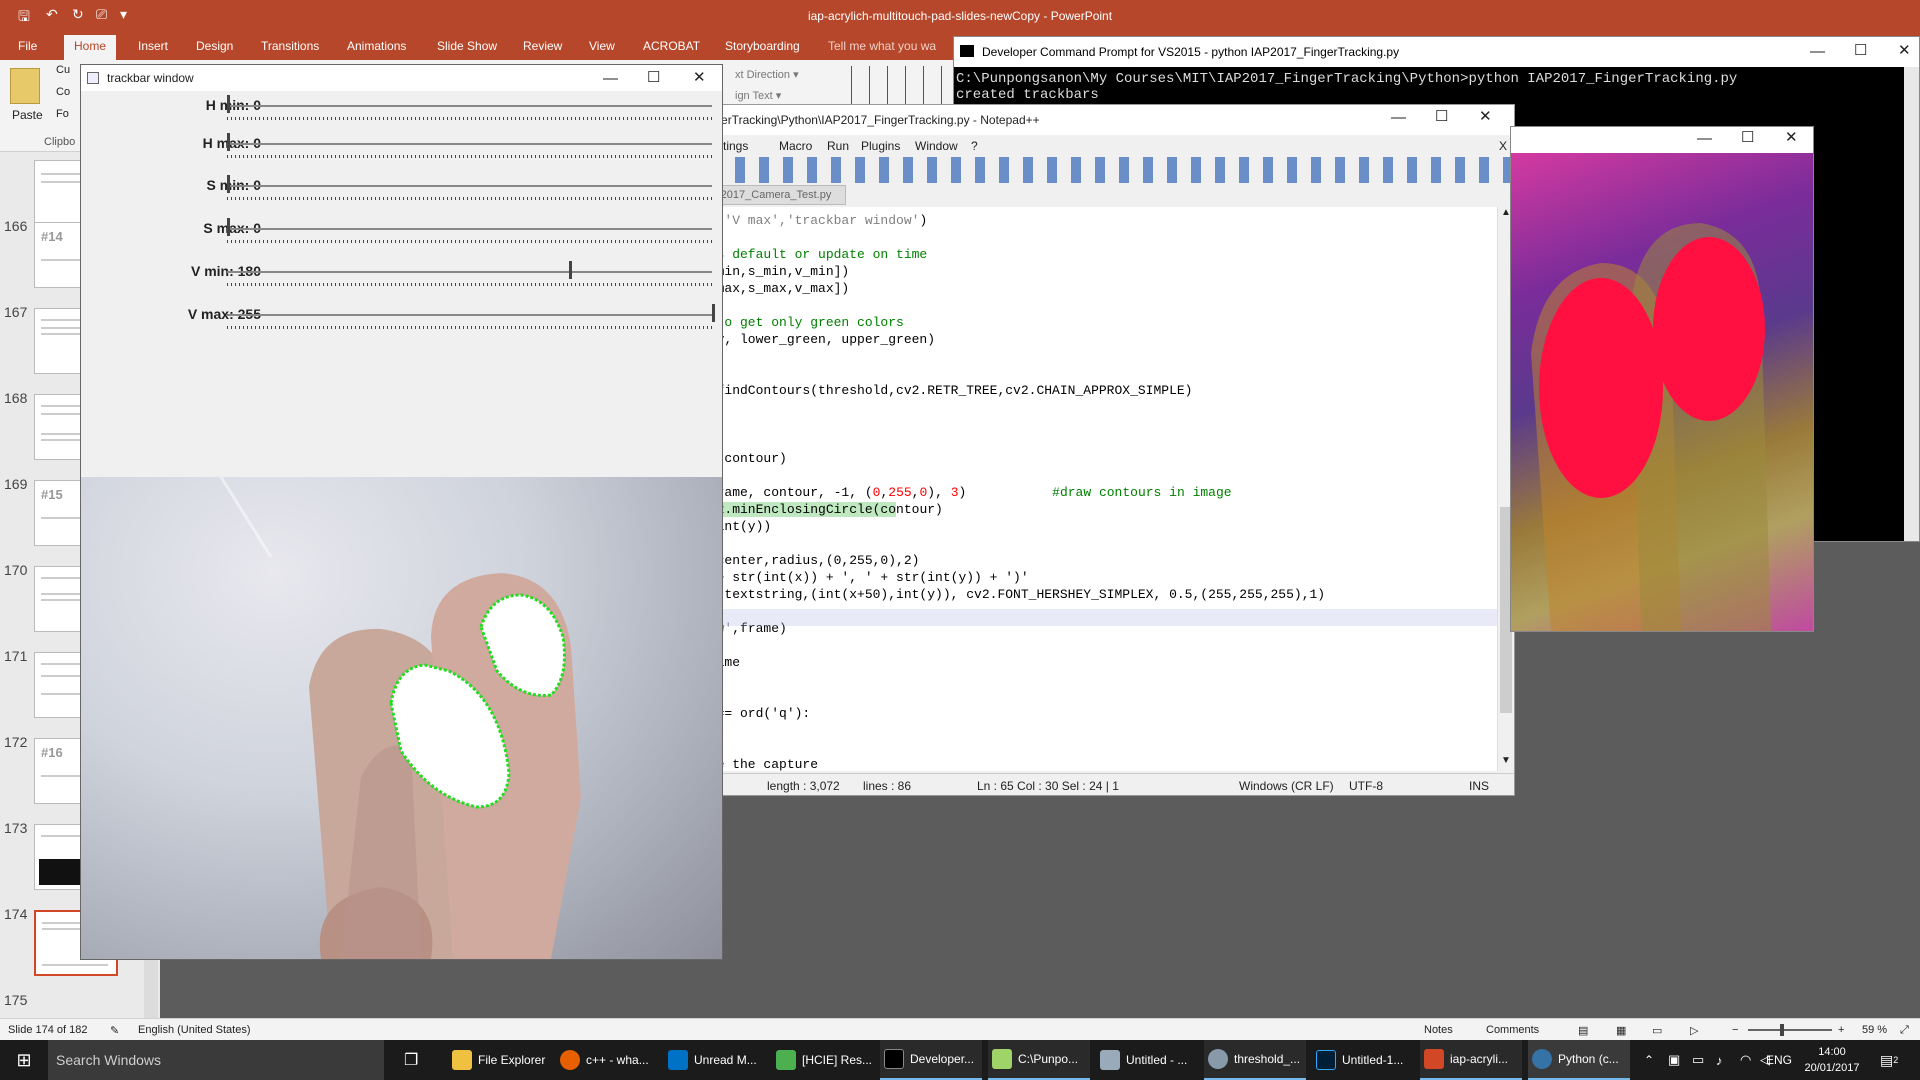 The height and width of the screenshot is (1080, 1920). What do you see at coordinates (24, 1060) in the screenshot?
I see `start-icon: ⊞` at bounding box center [24, 1060].